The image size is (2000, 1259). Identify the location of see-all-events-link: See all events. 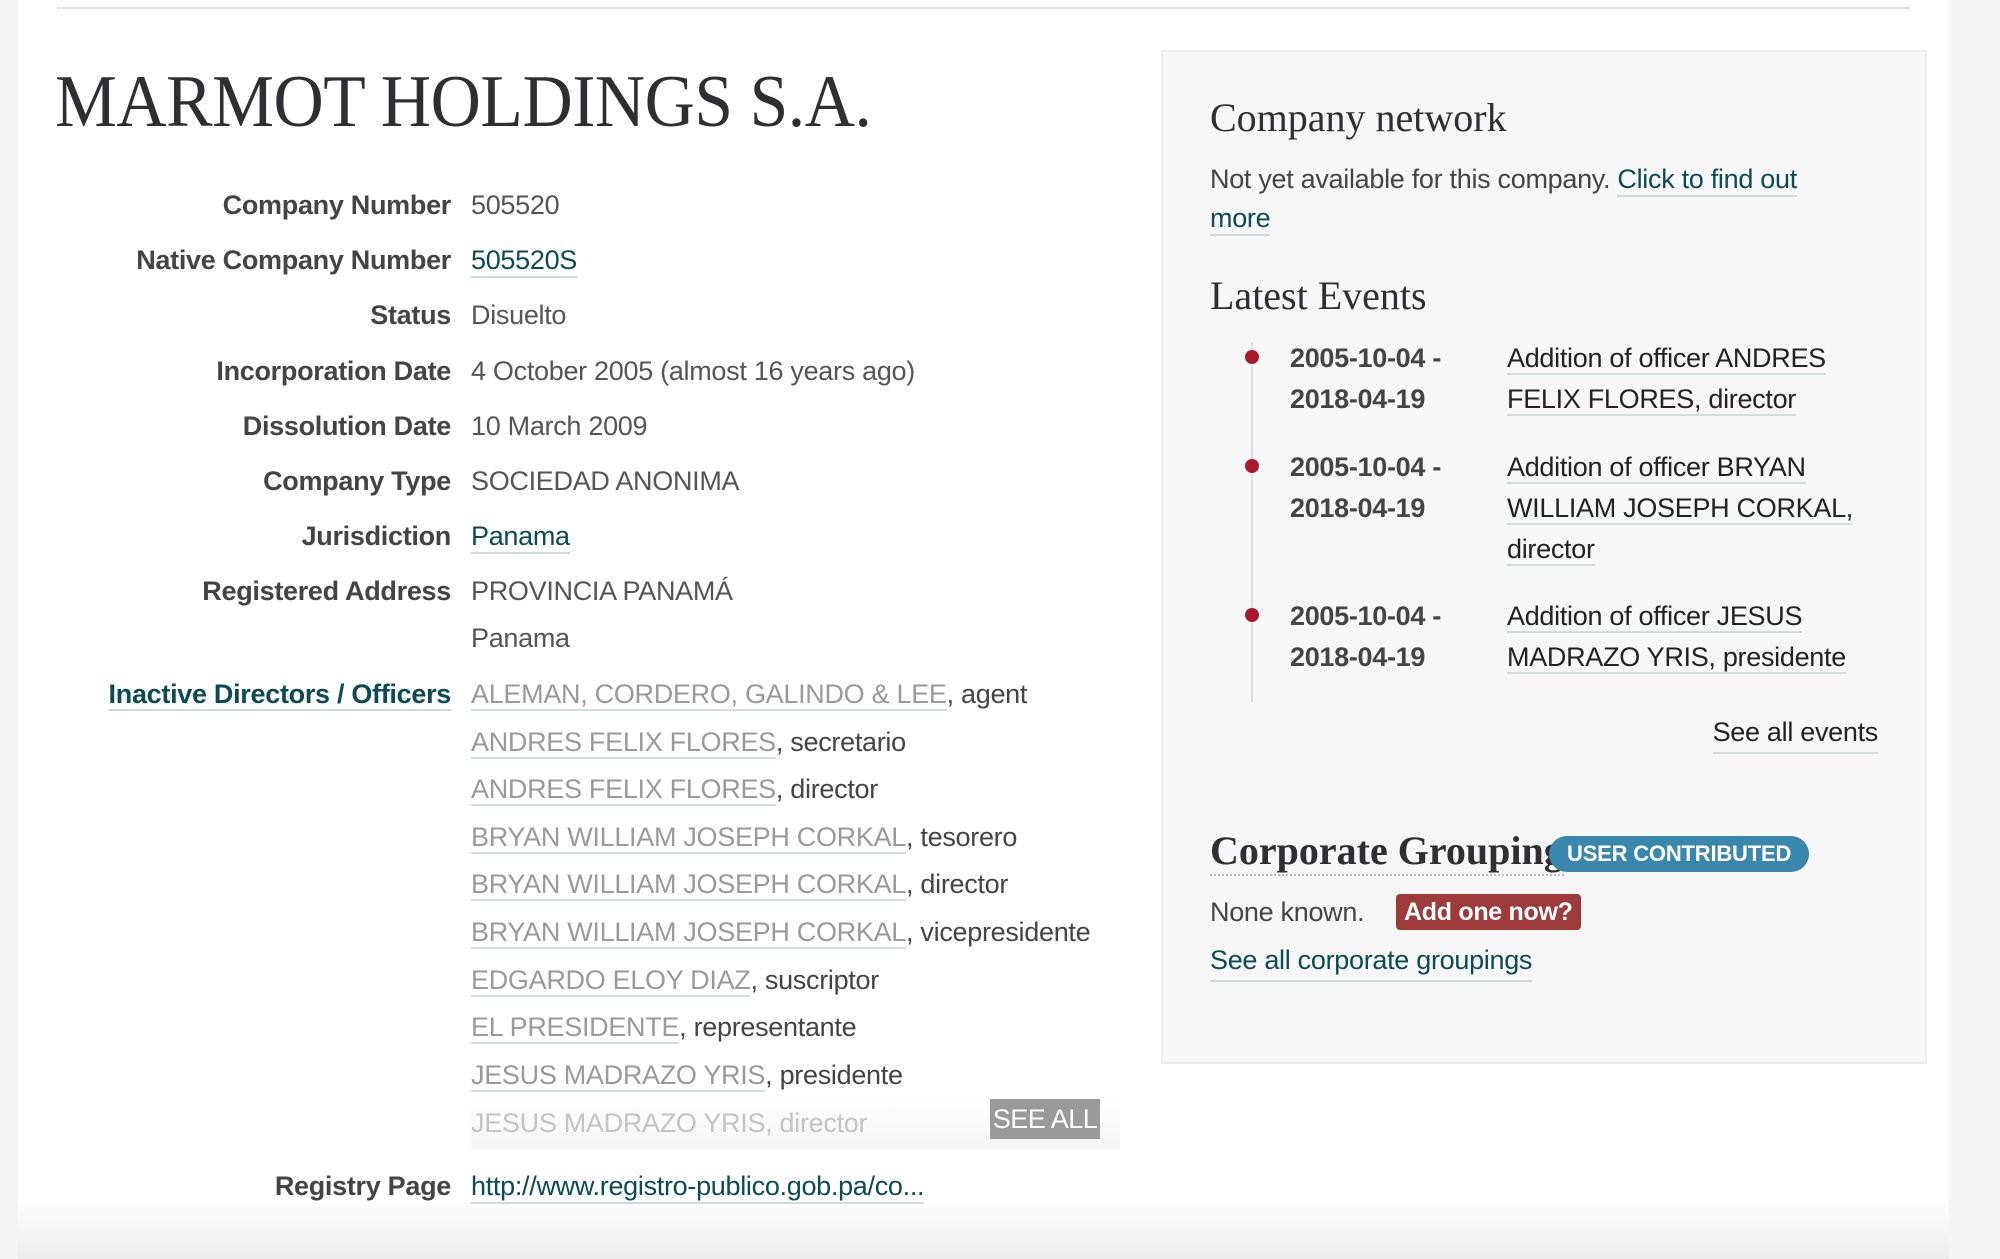
(1795, 733).